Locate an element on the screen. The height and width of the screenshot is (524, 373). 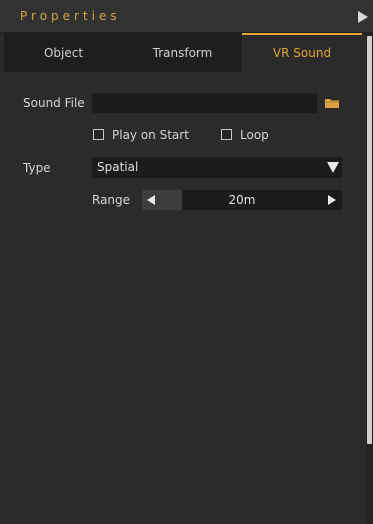
range-value: 20m is located at coordinates (242, 200).